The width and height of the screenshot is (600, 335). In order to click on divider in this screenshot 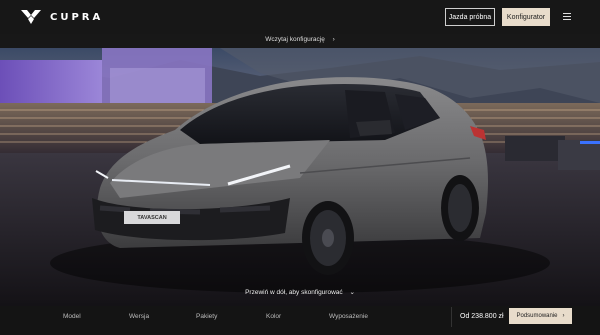, I will do `click(451, 317)`.